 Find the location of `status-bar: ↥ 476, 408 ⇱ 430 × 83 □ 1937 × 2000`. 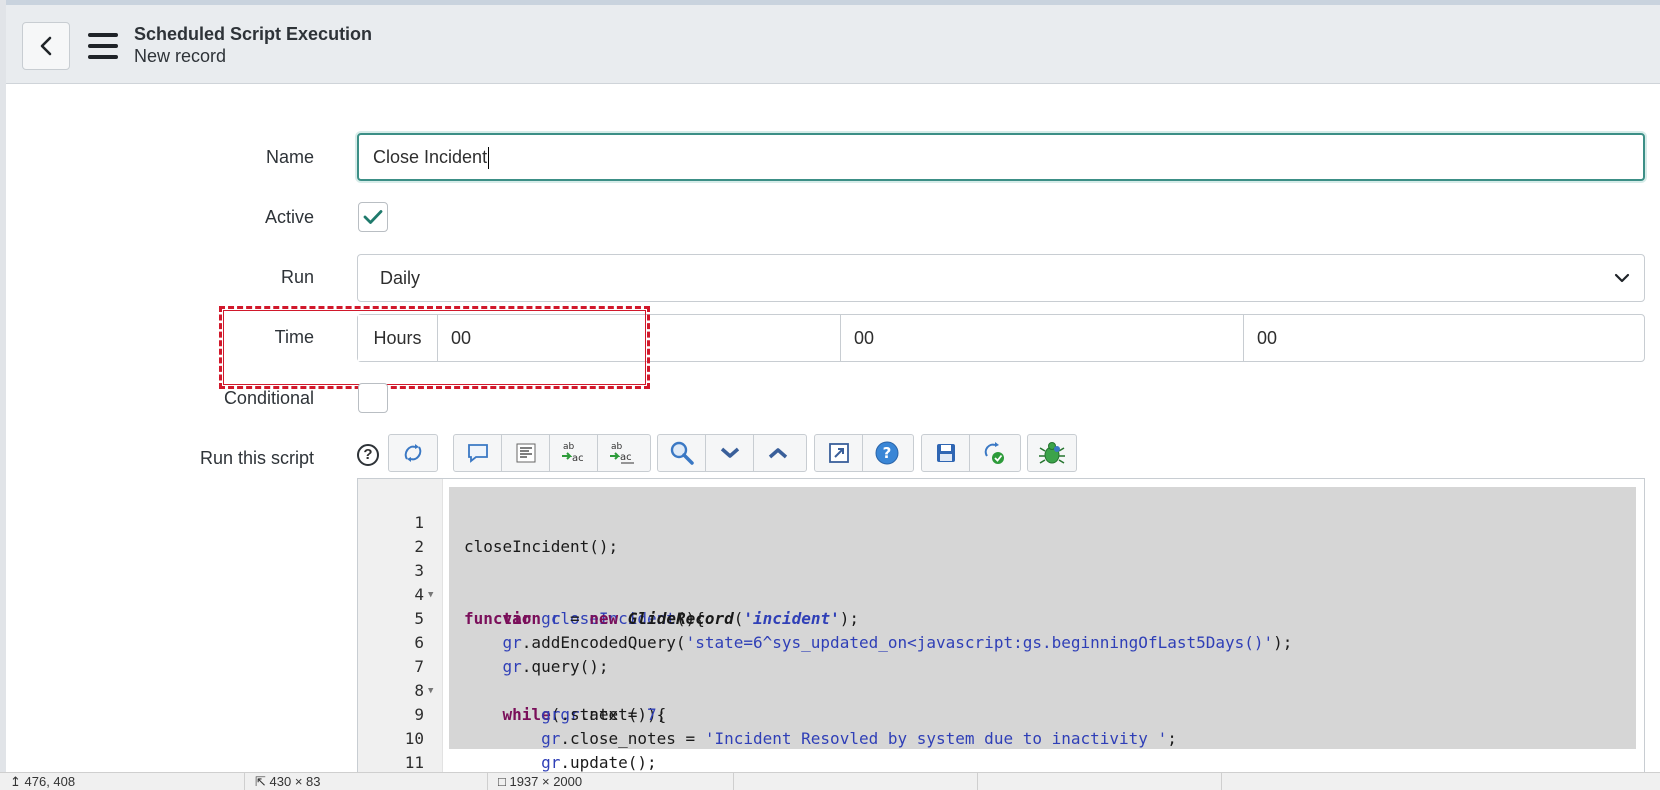

status-bar: ↥ 476, 408 ⇱ 430 × 83 □ 1937 × 2000 is located at coordinates (830, 781).